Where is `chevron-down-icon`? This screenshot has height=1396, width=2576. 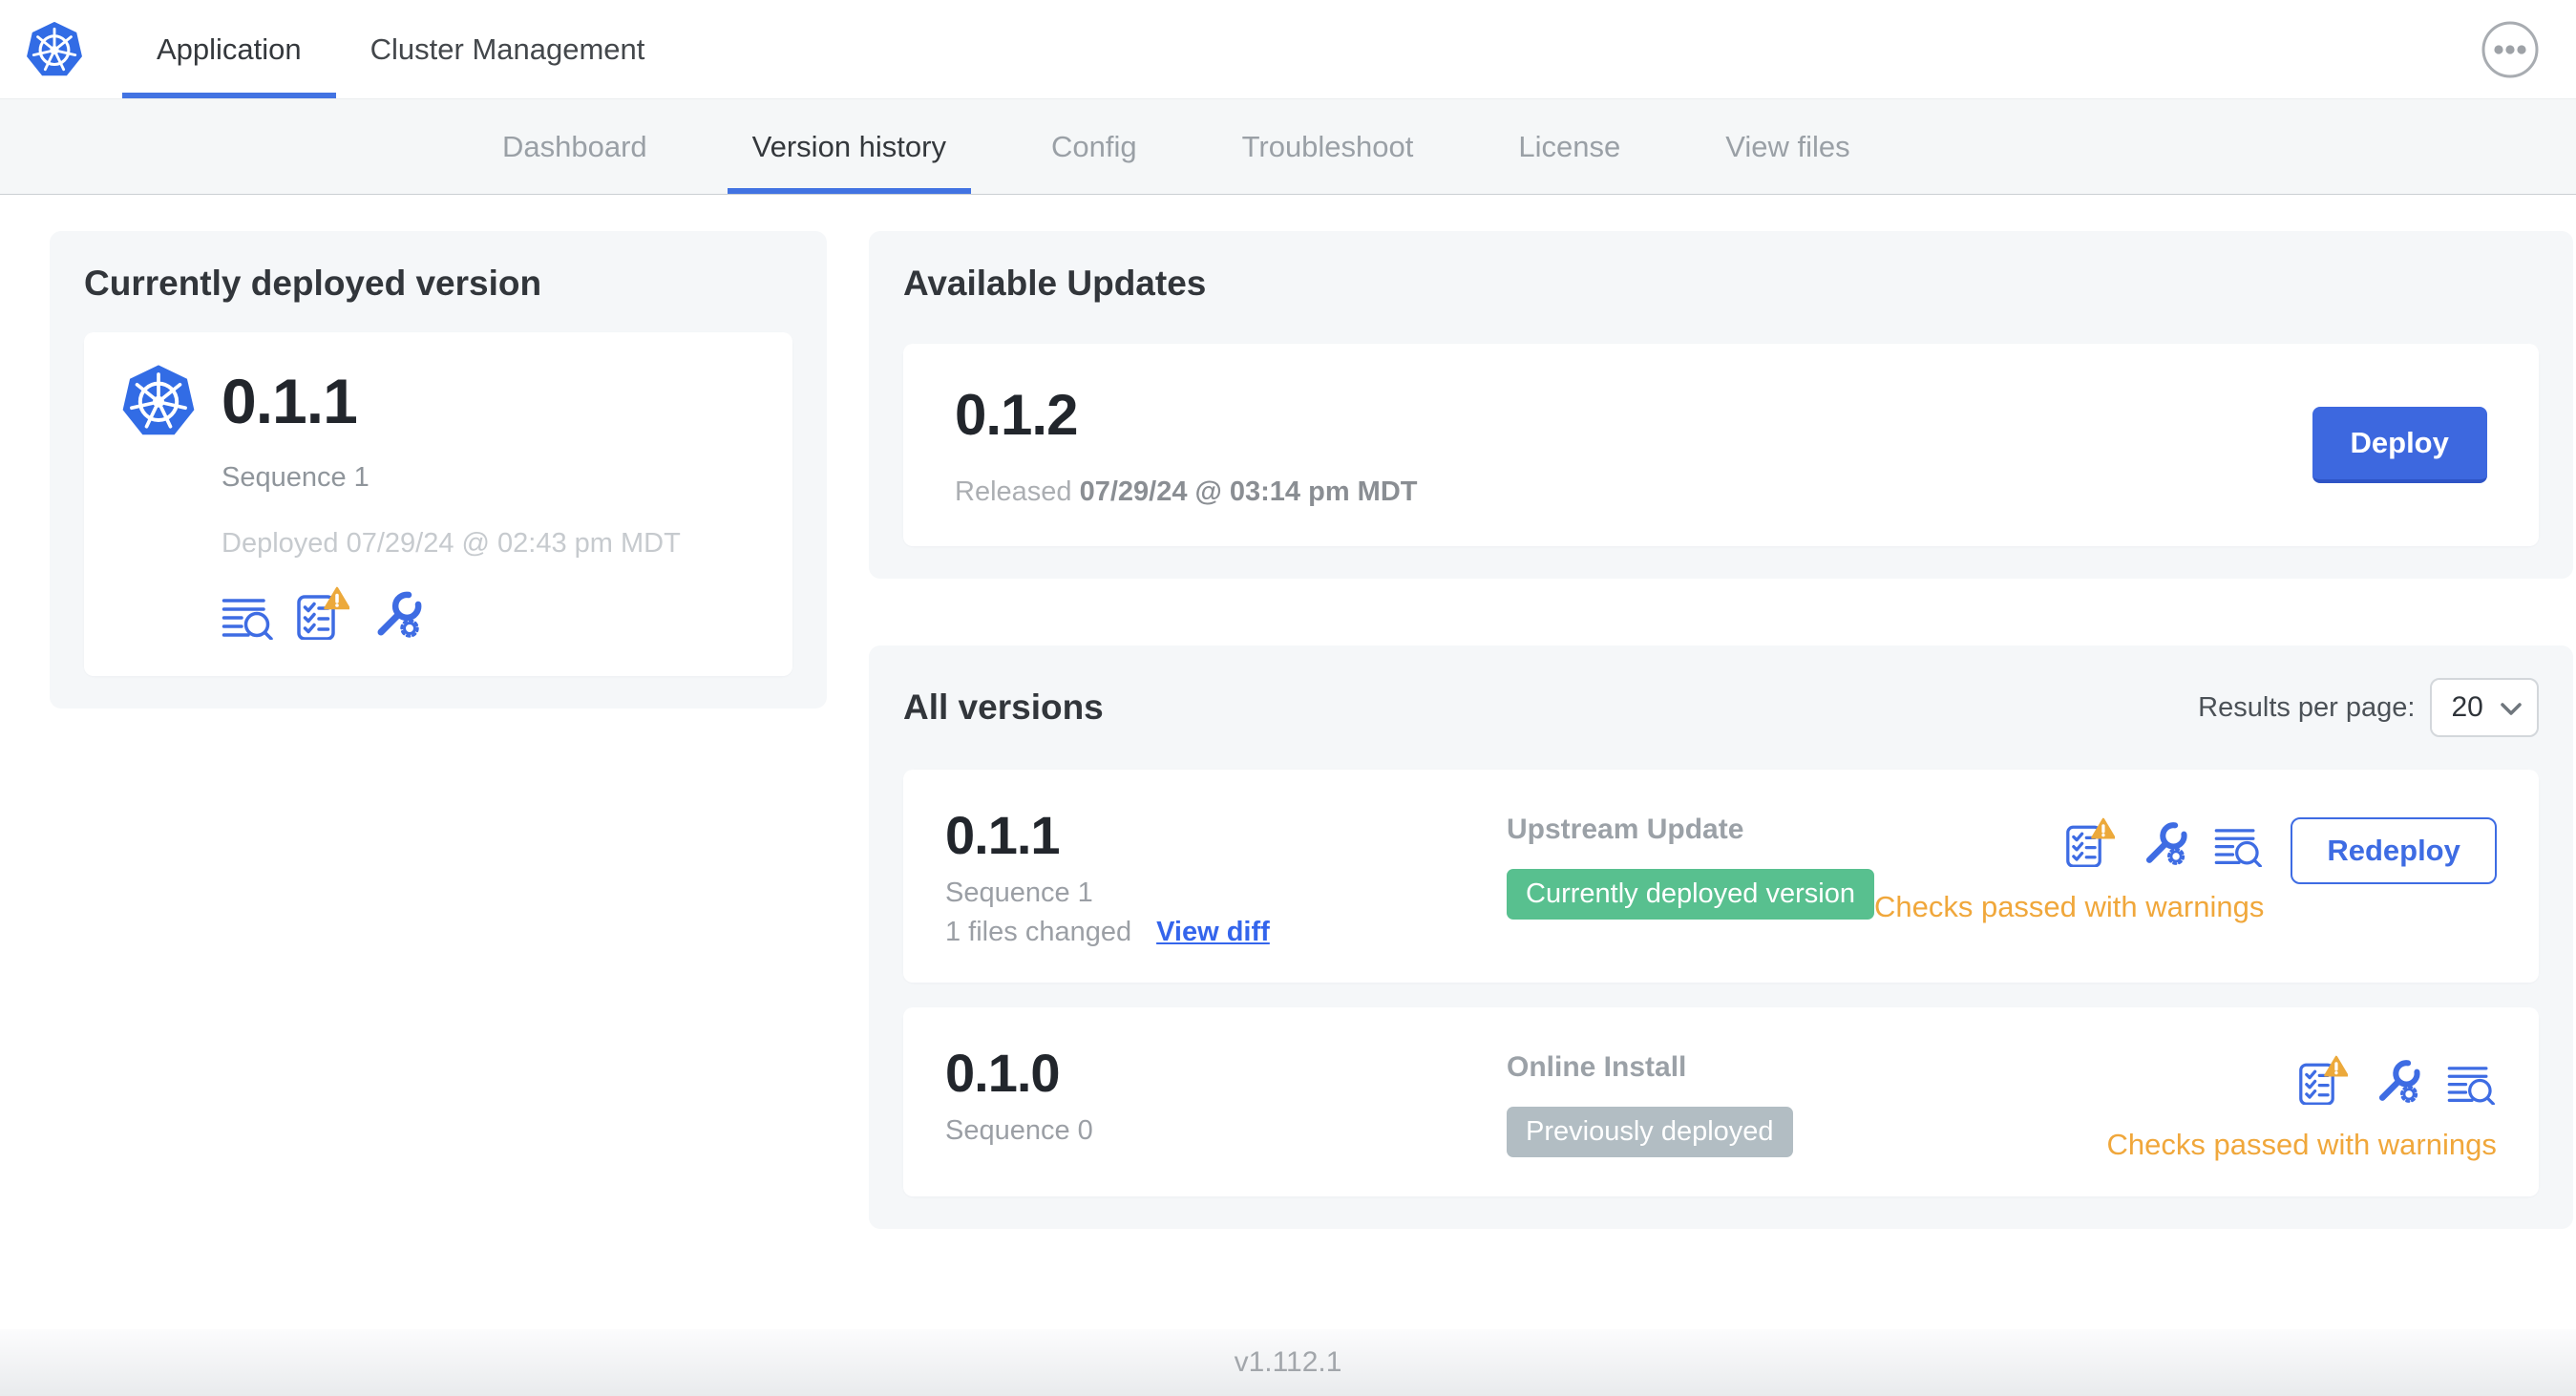 chevron-down-icon is located at coordinates (2511, 707).